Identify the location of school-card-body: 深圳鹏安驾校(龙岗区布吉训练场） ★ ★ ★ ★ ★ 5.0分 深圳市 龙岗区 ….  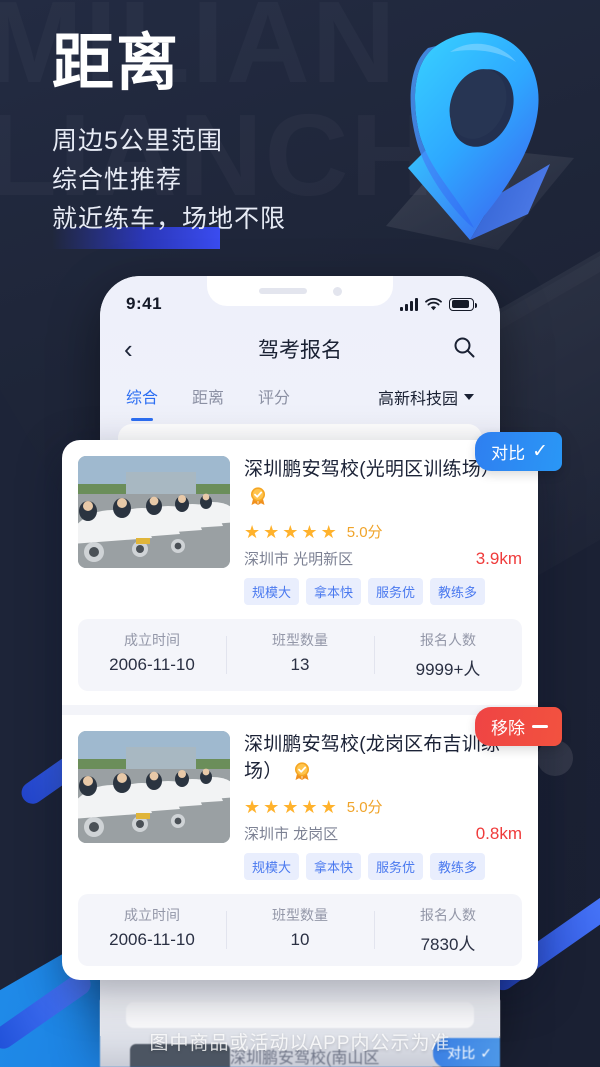
(383, 805).